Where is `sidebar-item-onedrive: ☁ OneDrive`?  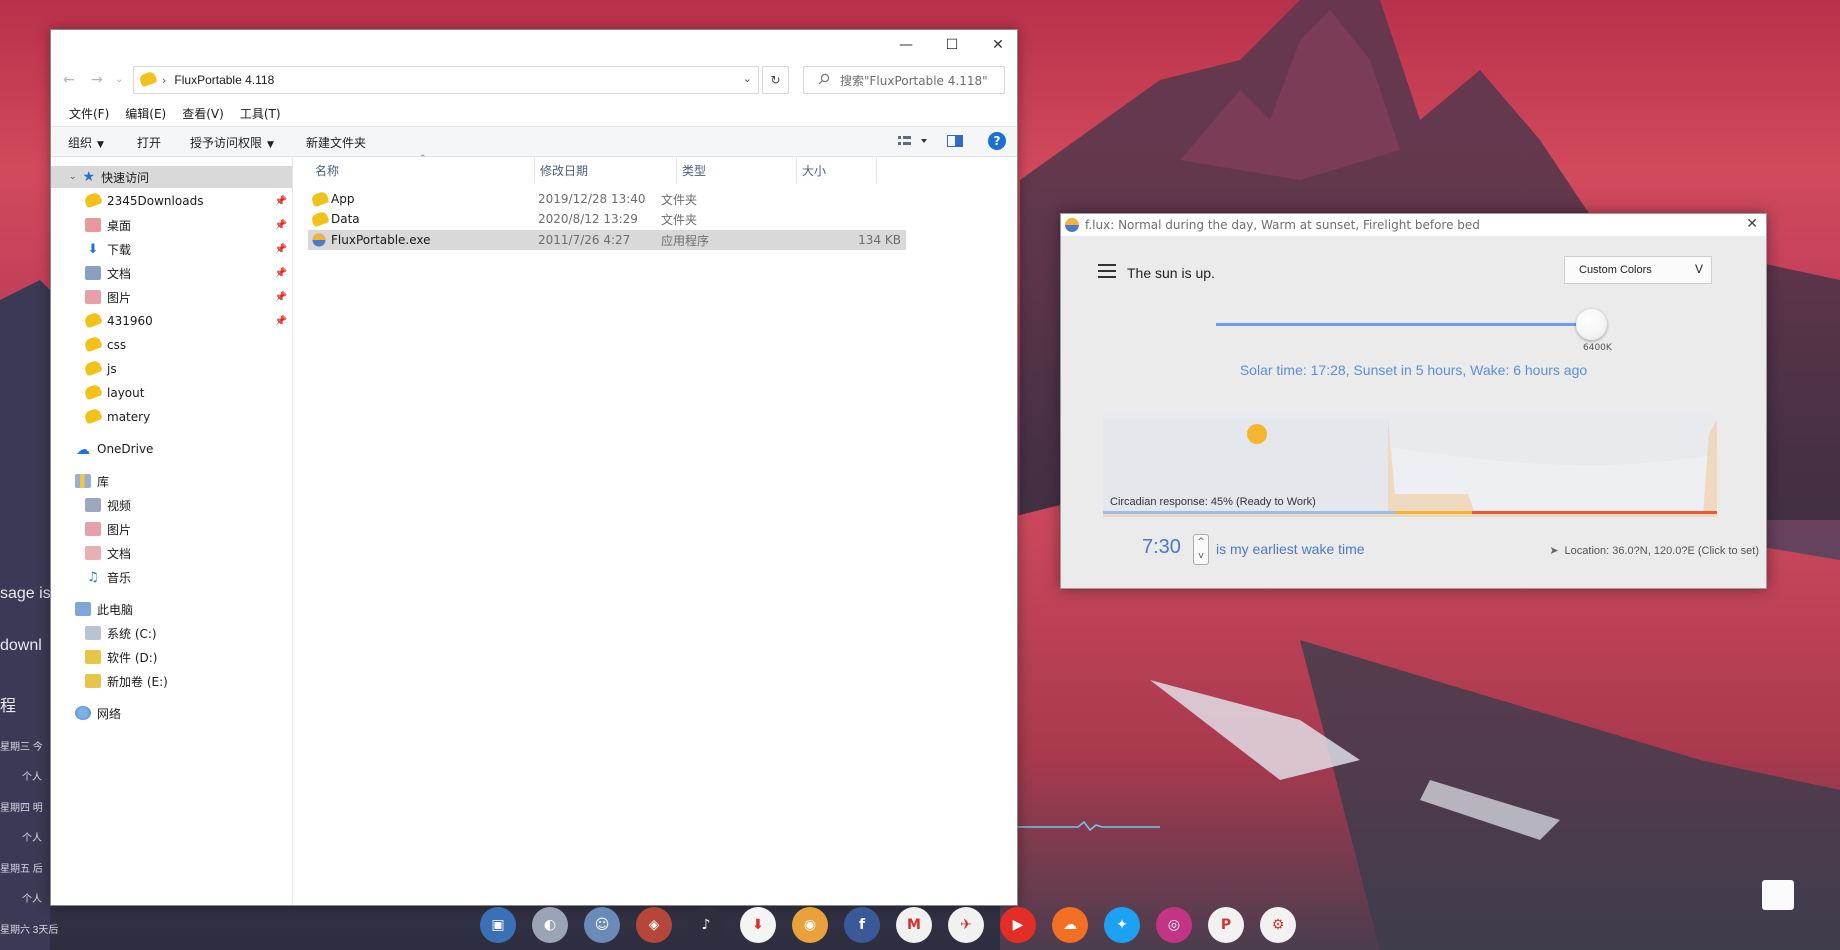
sidebar-item-onedrive: ☁ OneDrive is located at coordinates (171, 449).